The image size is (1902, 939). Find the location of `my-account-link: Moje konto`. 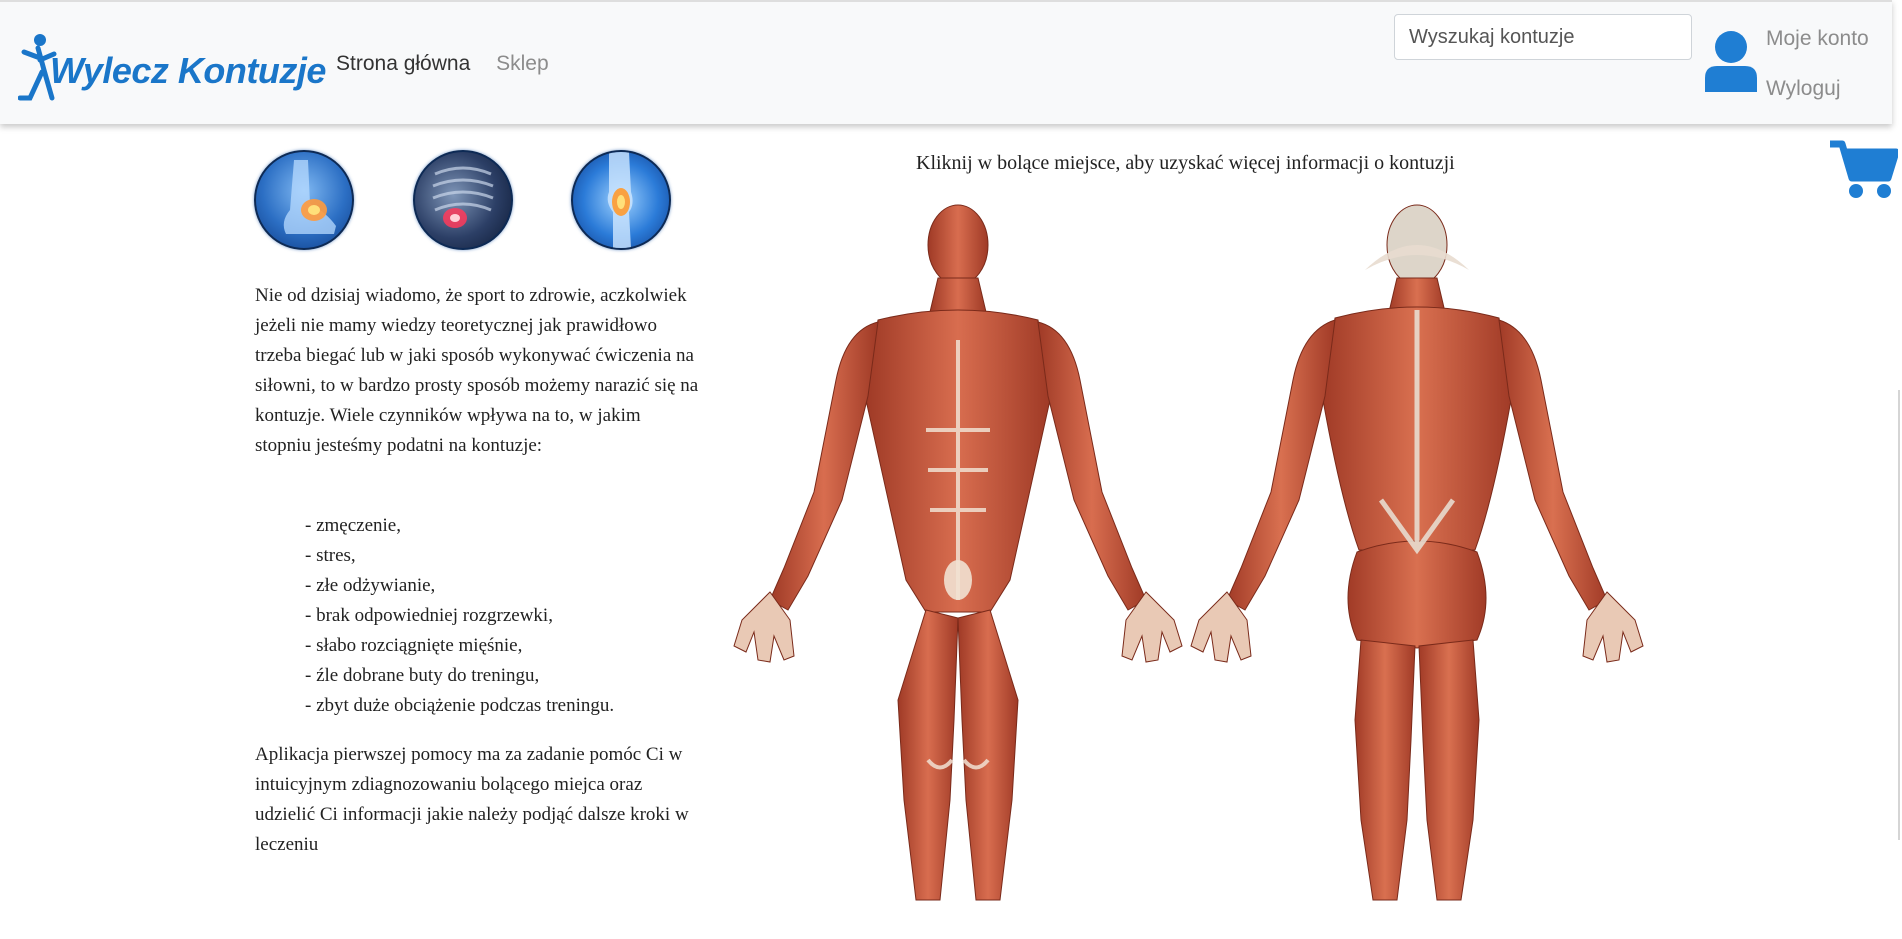

my-account-link: Moje konto is located at coordinates (1817, 39).